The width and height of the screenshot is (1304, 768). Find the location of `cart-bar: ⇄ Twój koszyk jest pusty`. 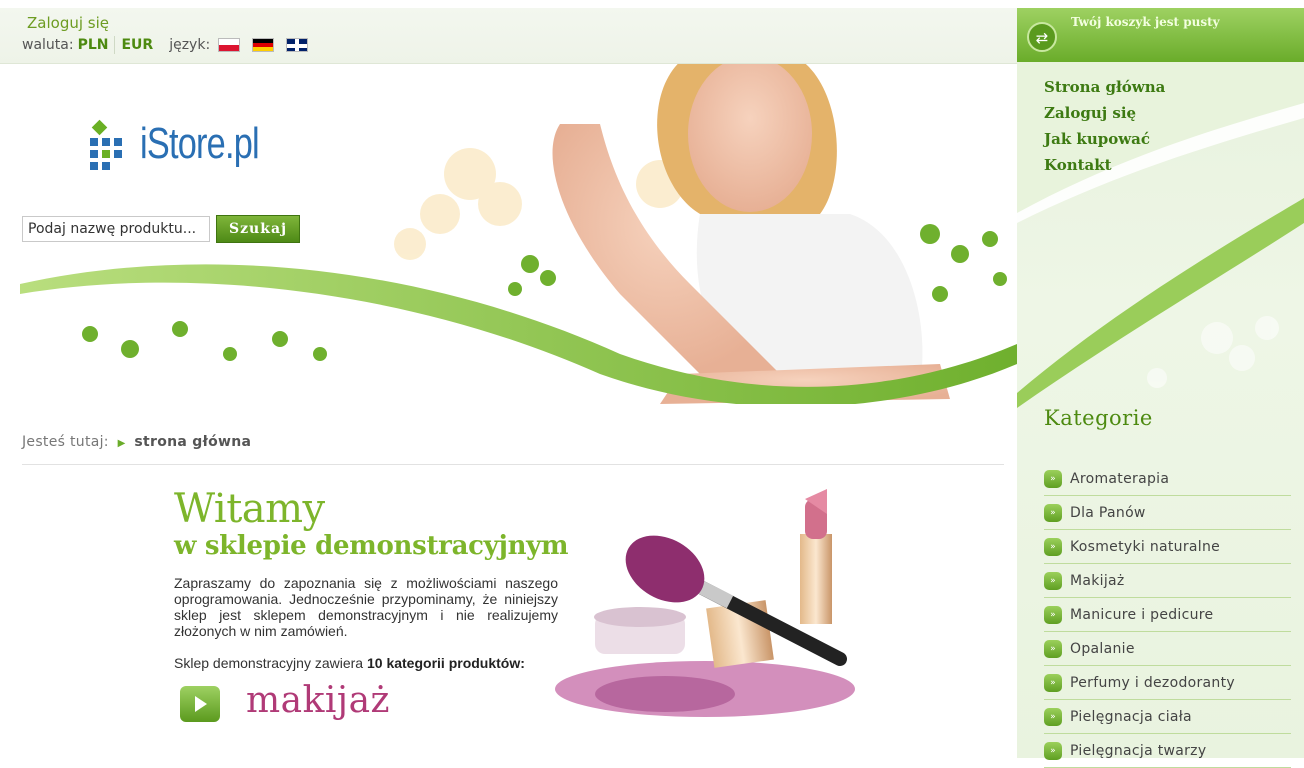

cart-bar: ⇄ Twój koszyk jest pusty is located at coordinates (1160, 35).